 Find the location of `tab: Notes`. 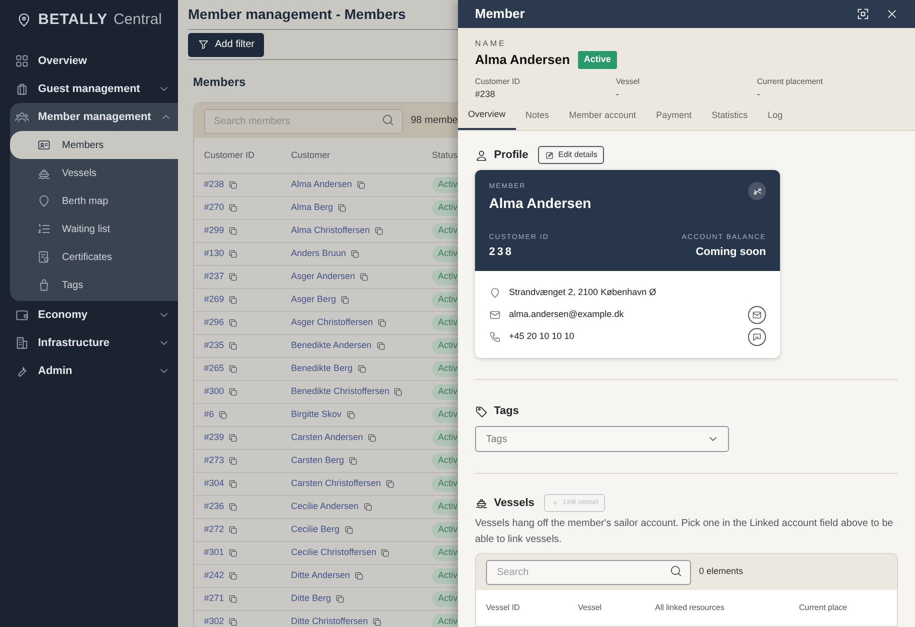

tab: Notes is located at coordinates (538, 116).